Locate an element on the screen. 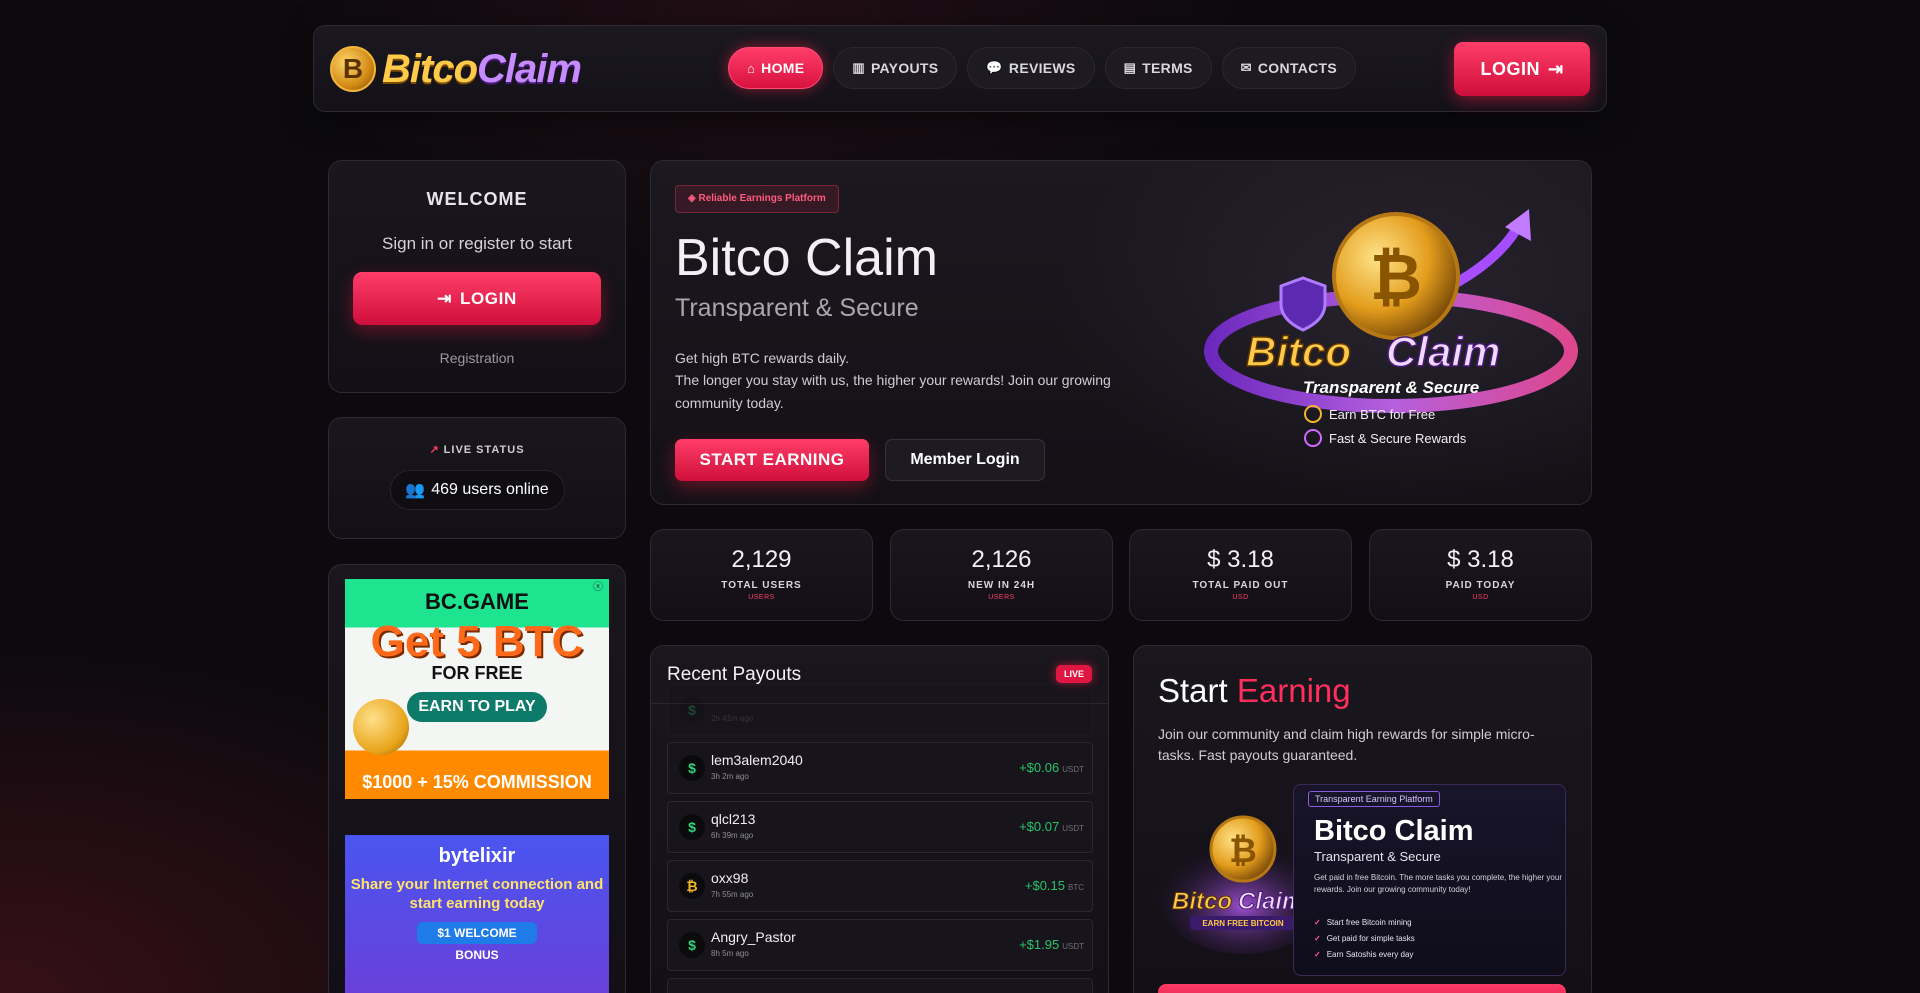  payout-time: 6h 39m ago is located at coordinates (732, 835).